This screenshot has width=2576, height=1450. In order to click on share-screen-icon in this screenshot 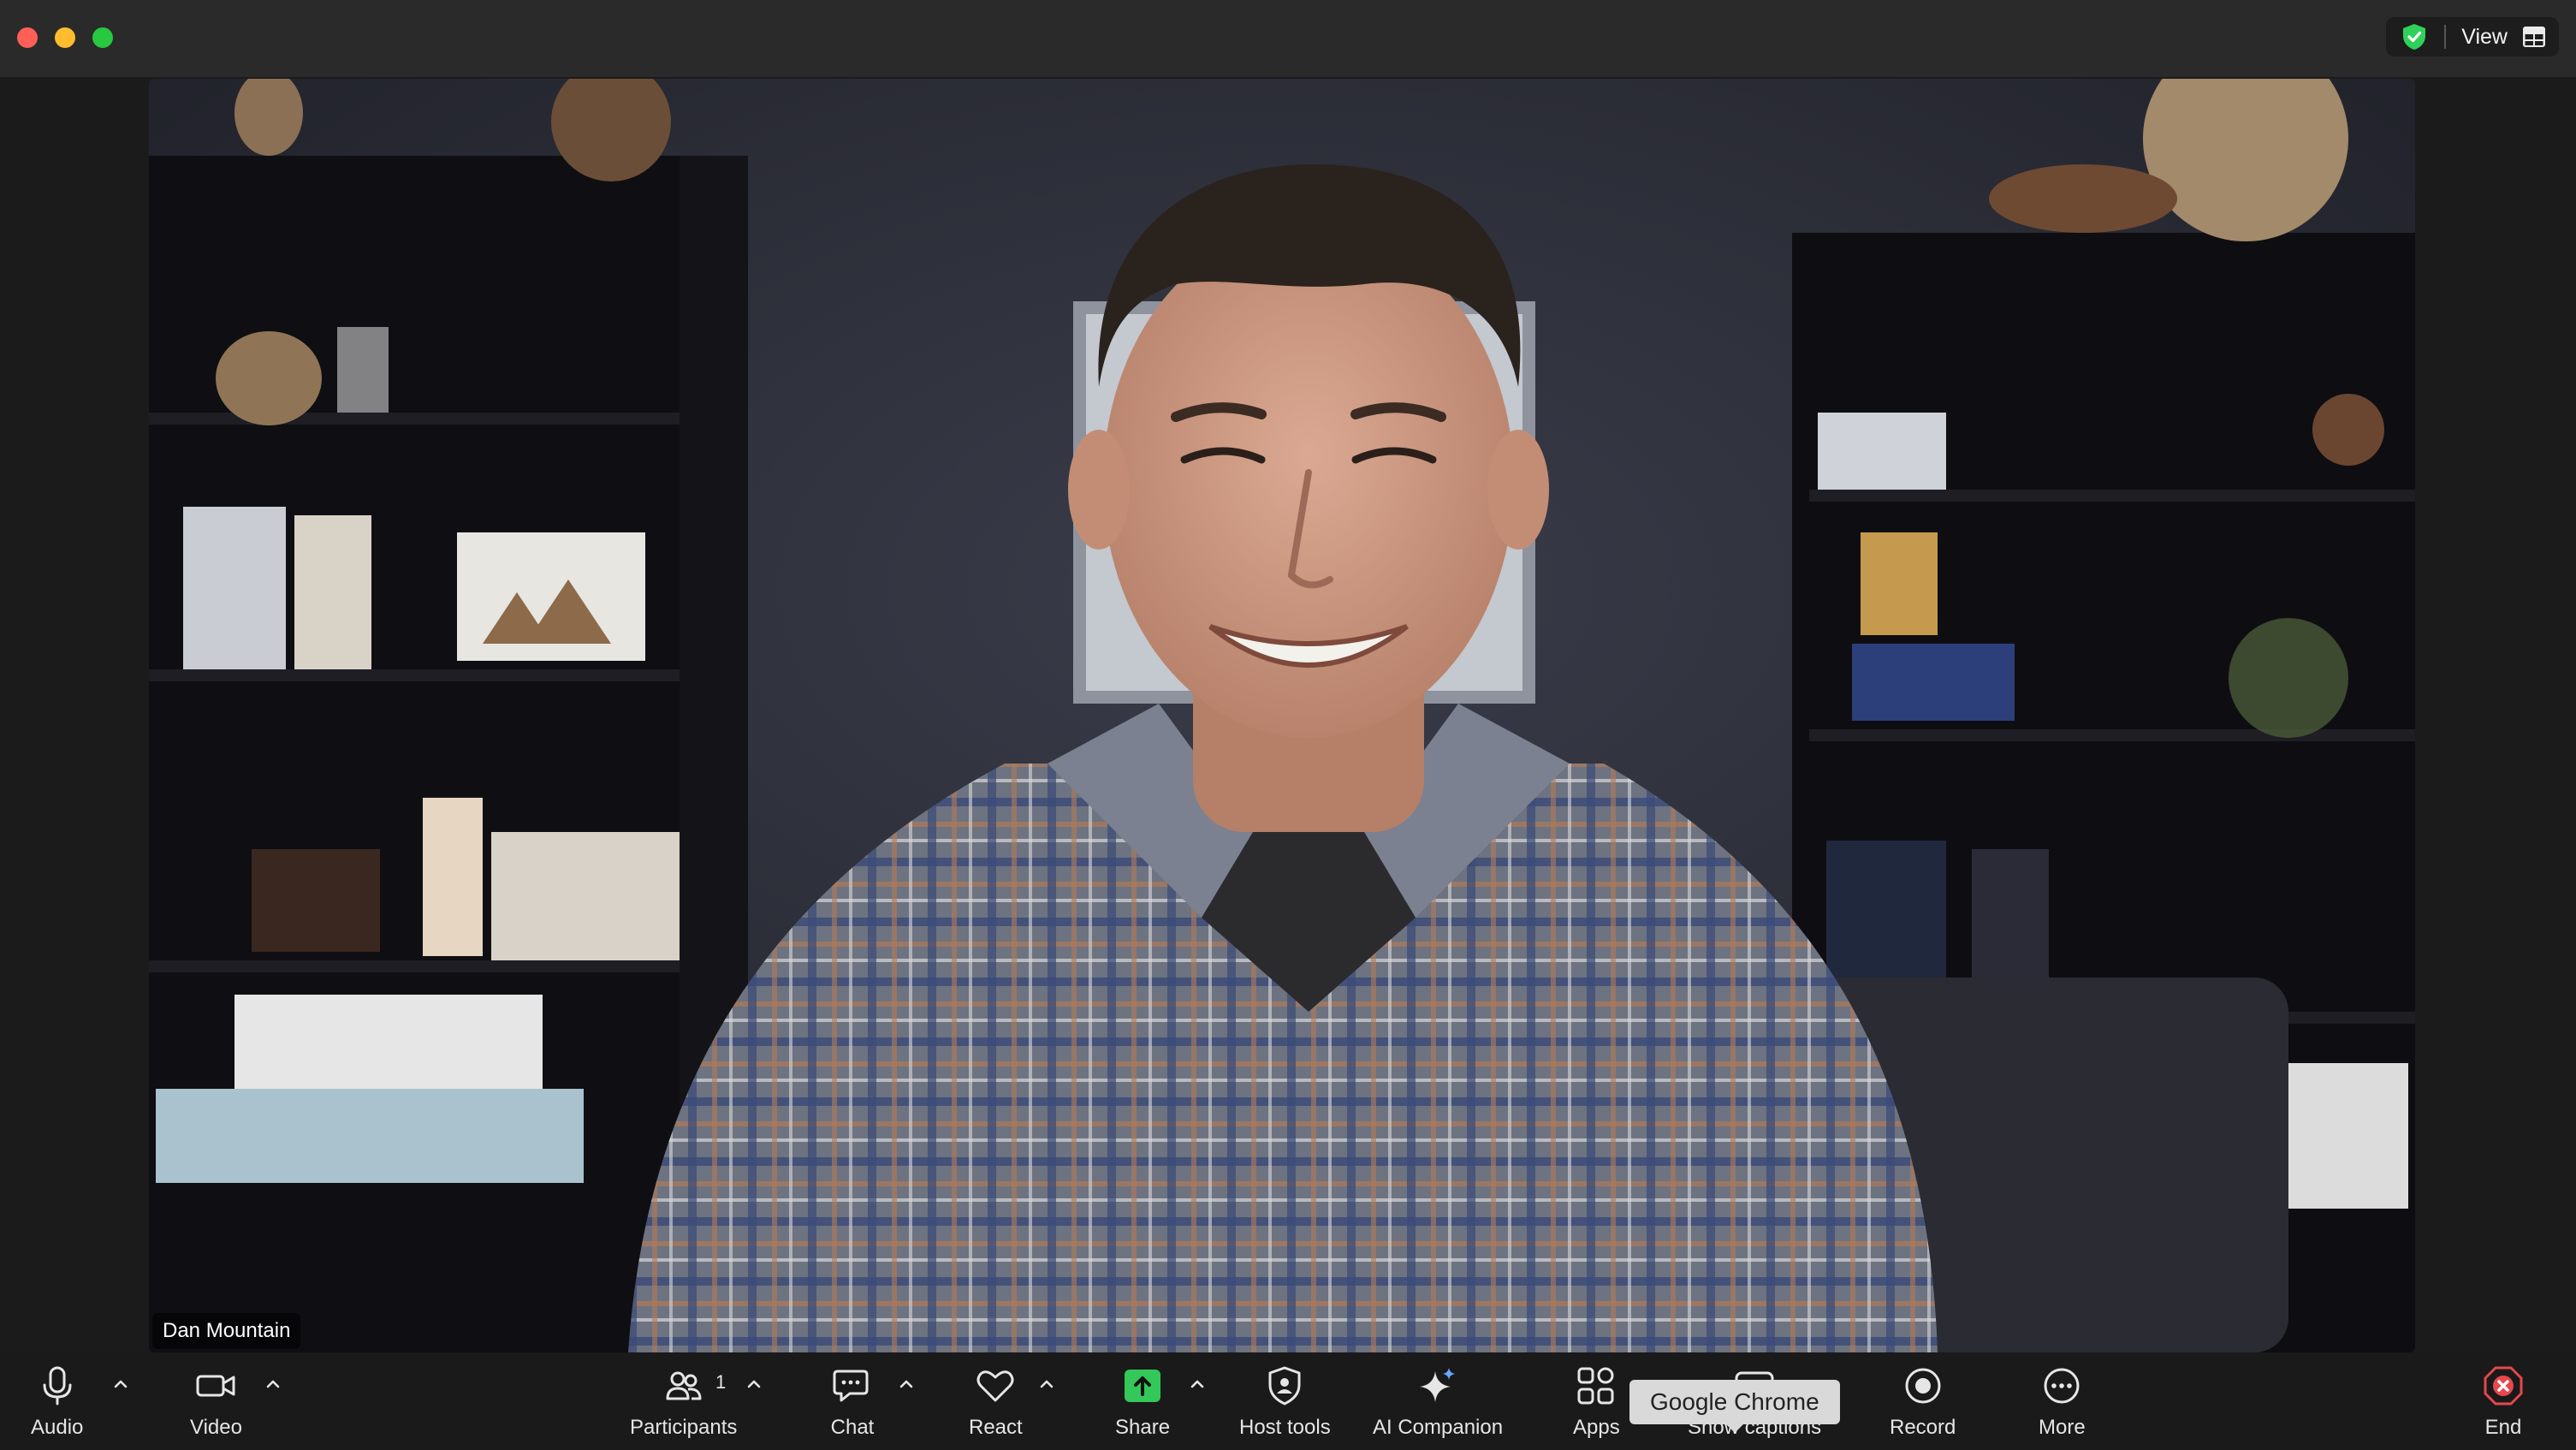, I will do `click(1143, 1386)`.